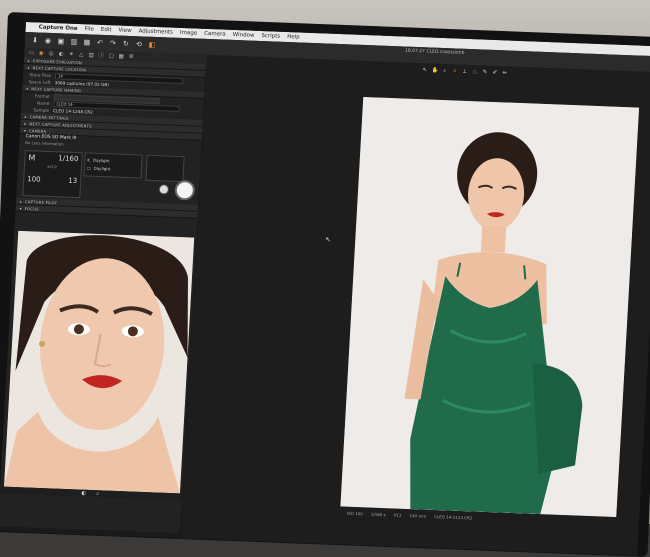  I want to click on status-aperture: f/13, so click(397, 515).